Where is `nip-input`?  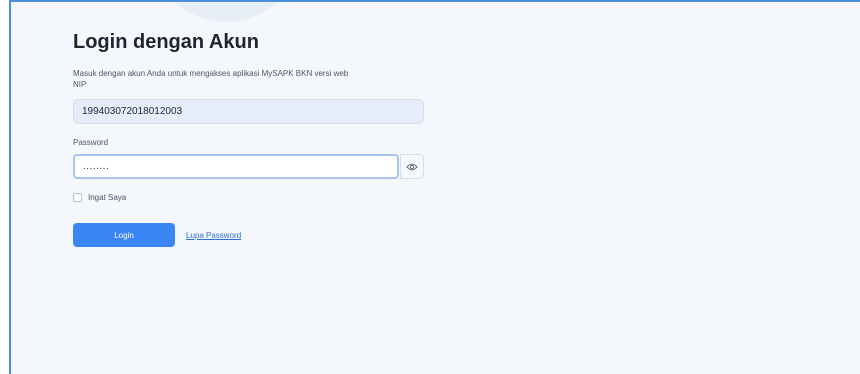
nip-input is located at coordinates (248, 111).